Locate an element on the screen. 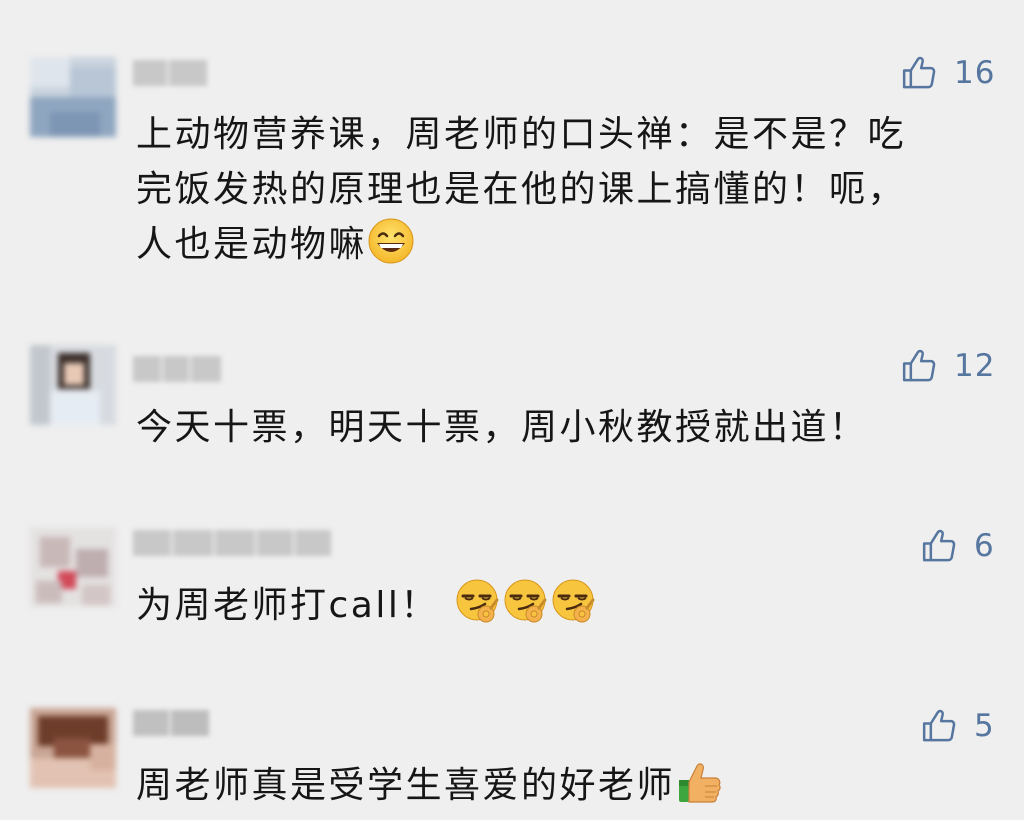  comment-line: 完饭发热的原理也是在他的课上搞懂的！呃， is located at coordinates (521, 189).